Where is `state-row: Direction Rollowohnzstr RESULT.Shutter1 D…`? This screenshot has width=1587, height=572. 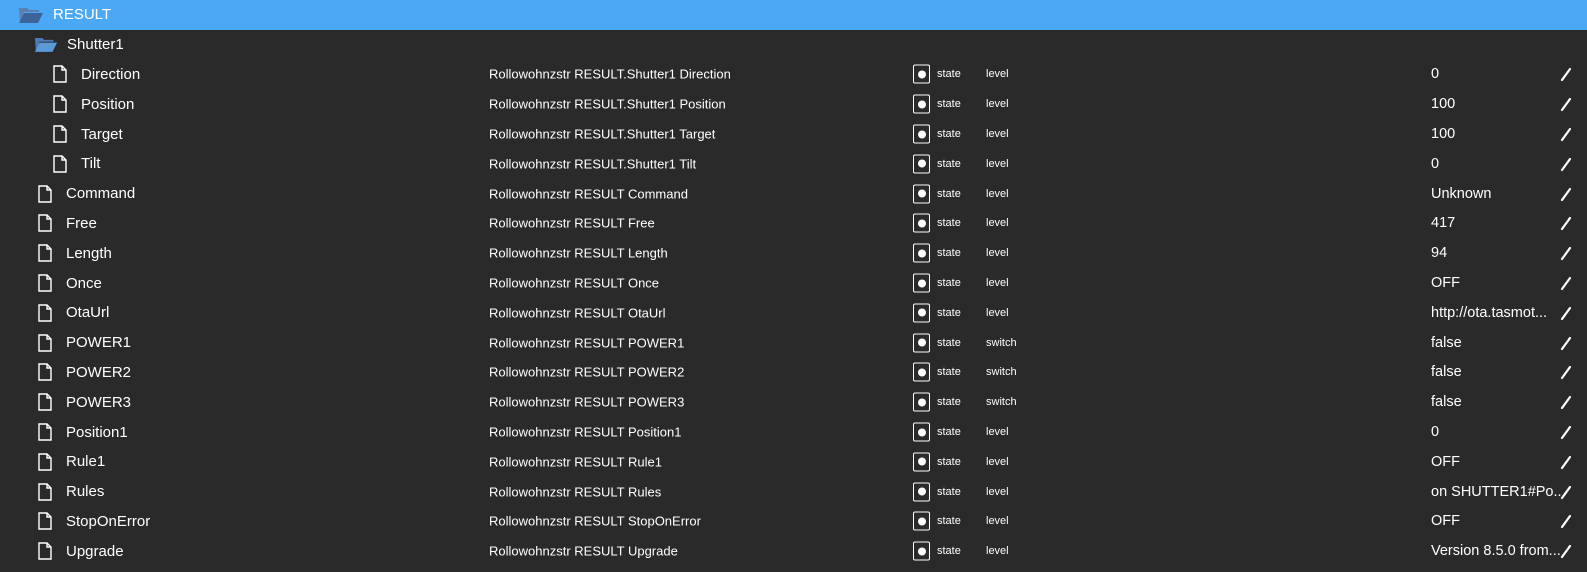 state-row: Direction Rollowohnzstr RESULT.Shutter1 D… is located at coordinates (793, 75).